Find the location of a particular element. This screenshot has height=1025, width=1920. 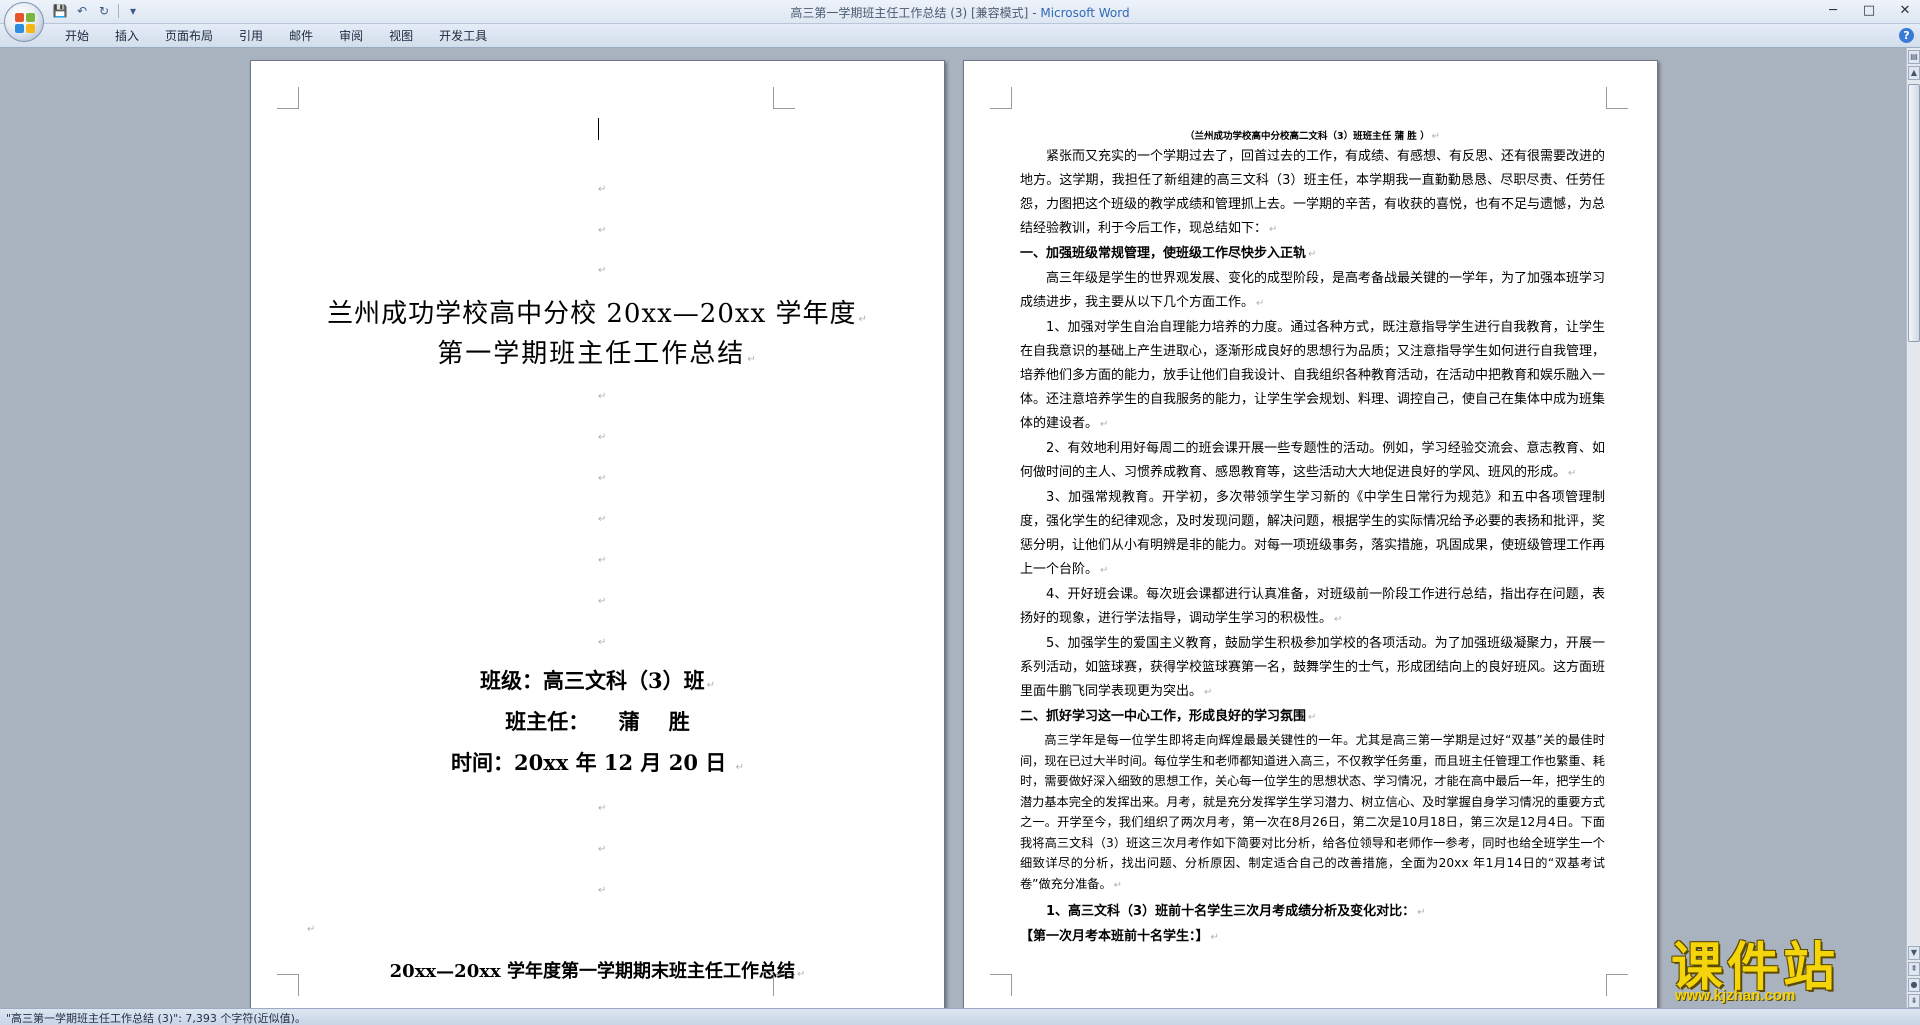

app-name: Microsoft Word is located at coordinates (1085, 13).